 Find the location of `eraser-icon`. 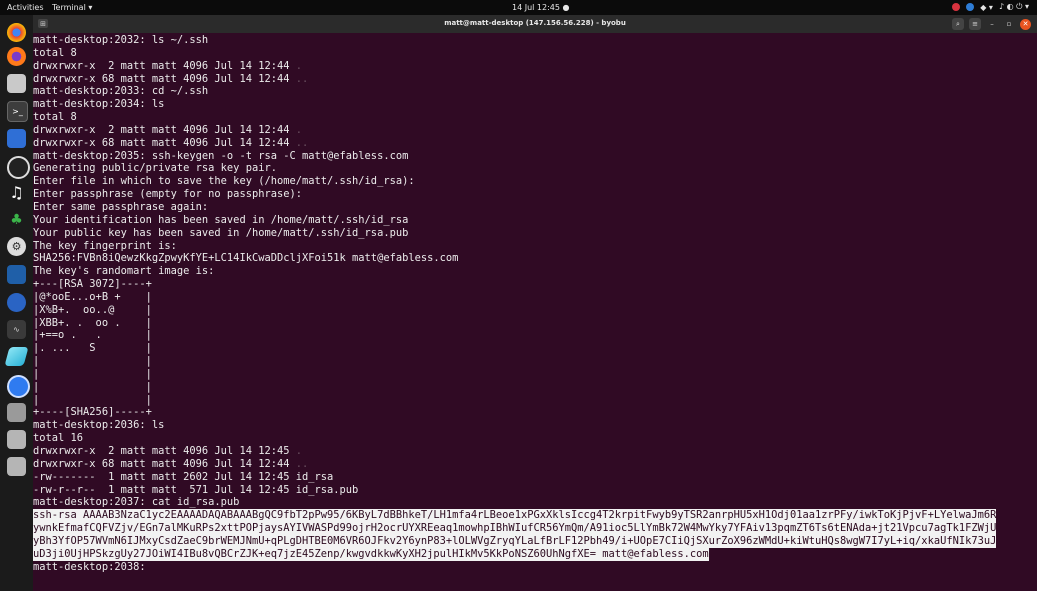

eraser-icon is located at coordinates (16, 356).